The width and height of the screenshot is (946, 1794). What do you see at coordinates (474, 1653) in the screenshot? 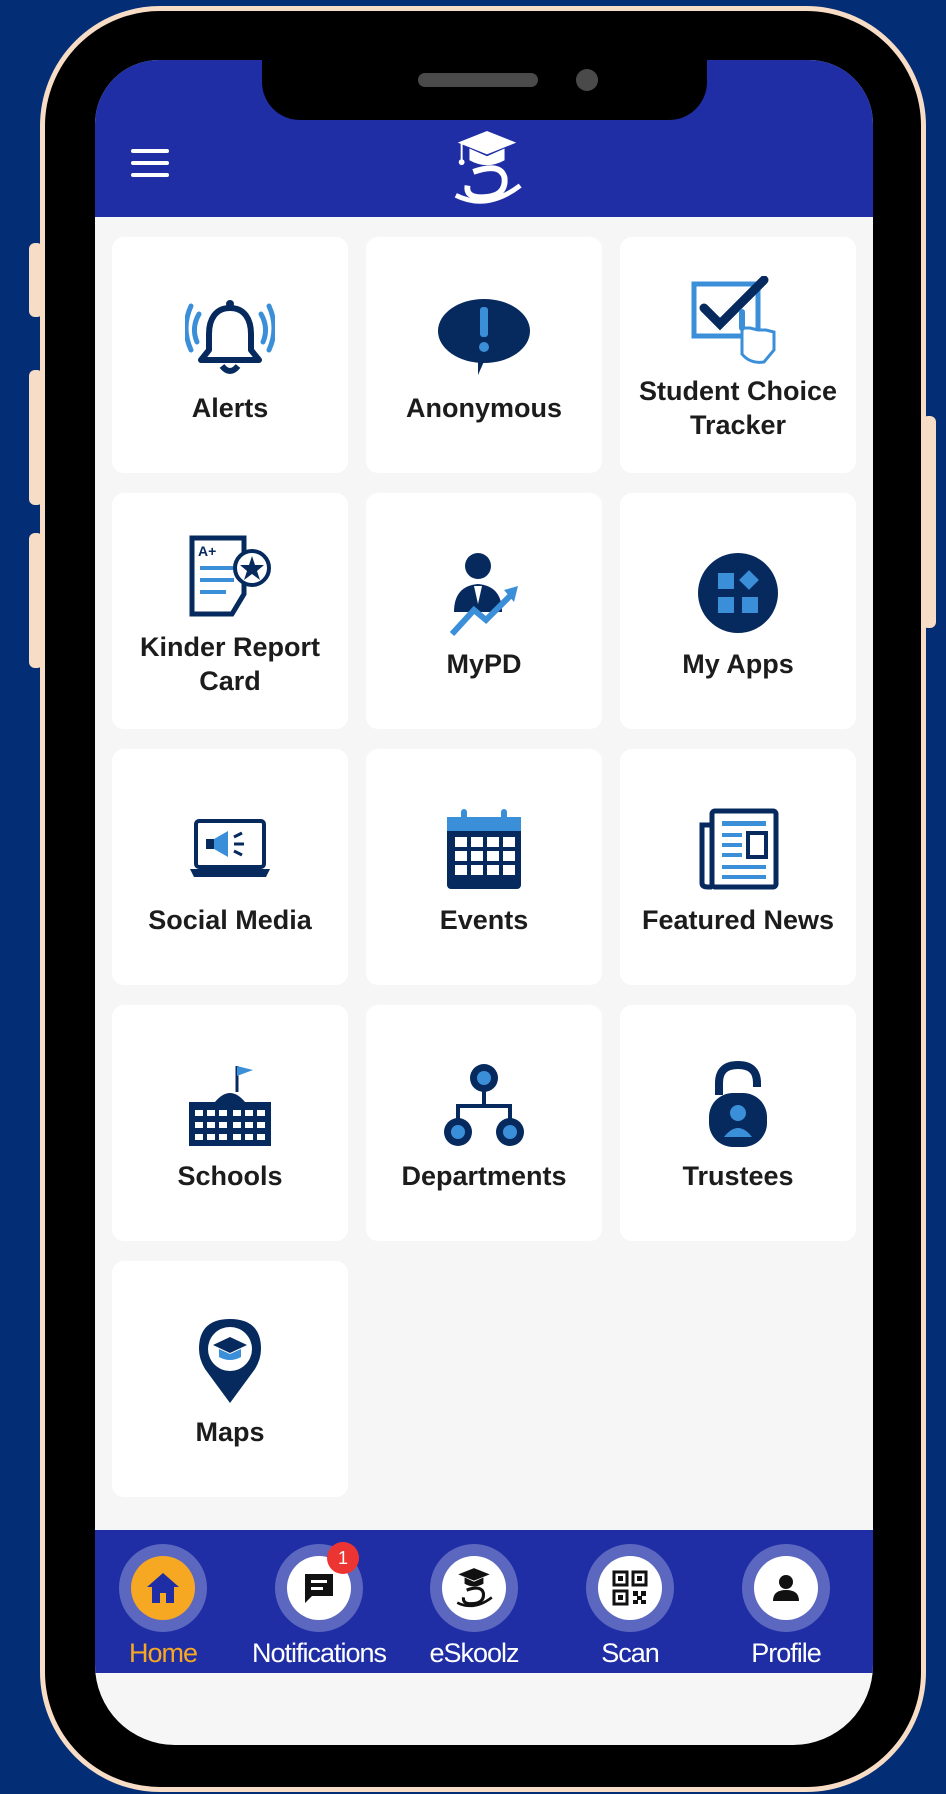
I see `nav-label-eskoolz: eSkoolz` at bounding box center [474, 1653].